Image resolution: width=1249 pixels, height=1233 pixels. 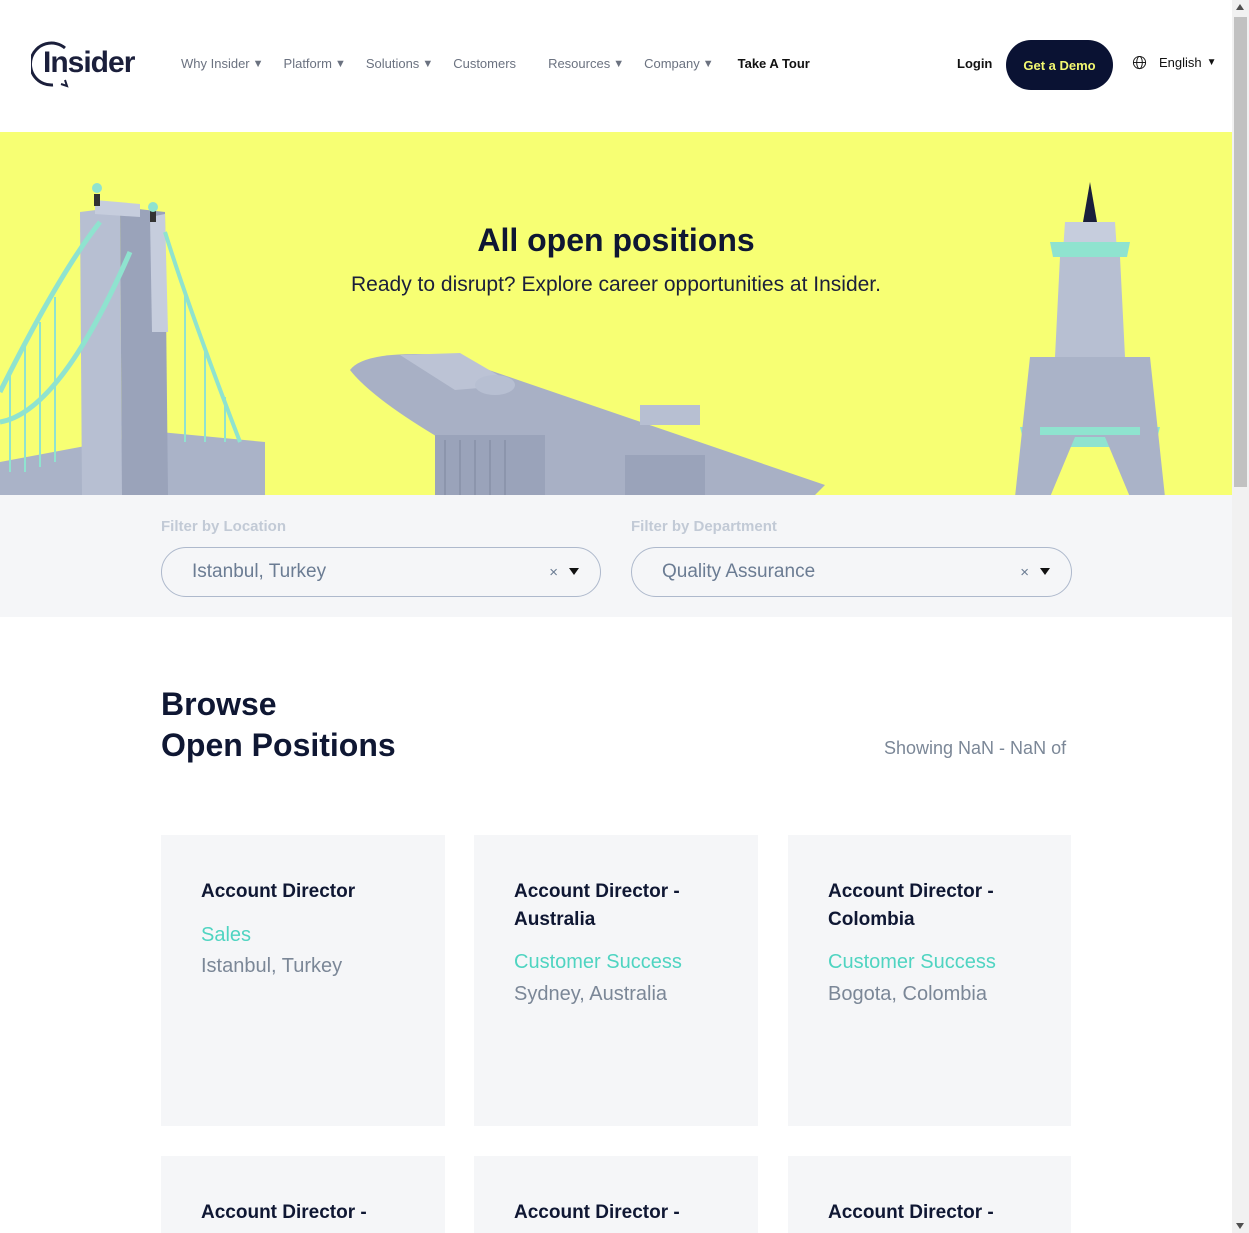 What do you see at coordinates (278, 745) in the screenshot?
I see `browse-title-line2: Open Positions` at bounding box center [278, 745].